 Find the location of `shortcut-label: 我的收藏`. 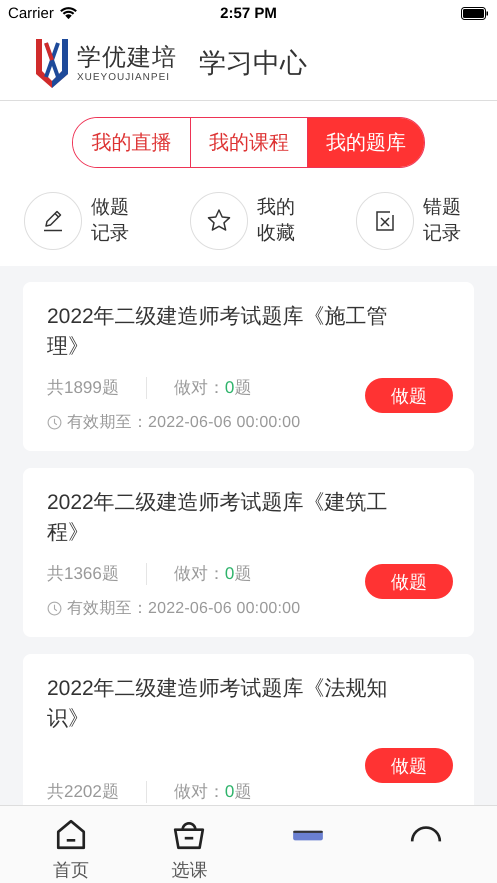

shortcut-label: 我的收藏 is located at coordinates (277, 221).